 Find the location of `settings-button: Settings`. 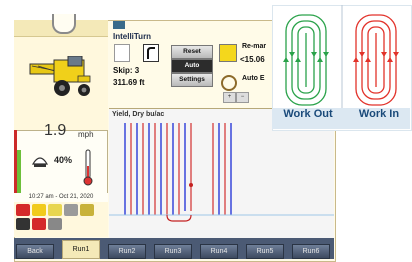

settings-button: Settings is located at coordinates (192, 80).